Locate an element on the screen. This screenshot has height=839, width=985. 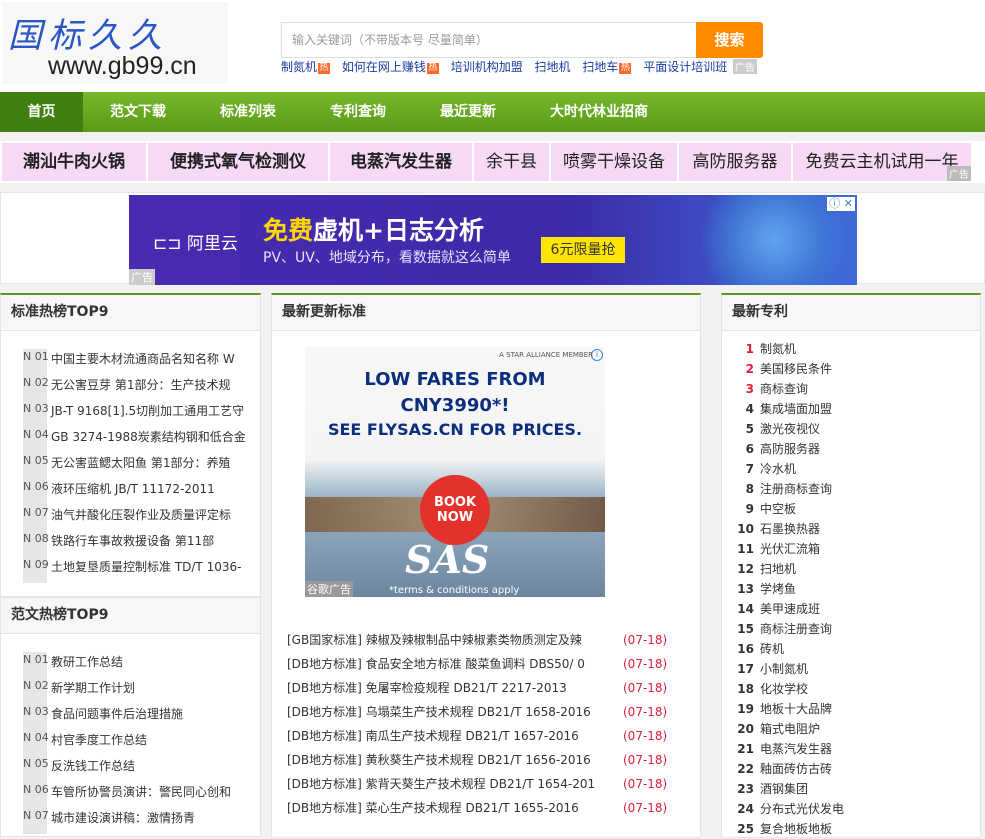
patent-name: 电蒸汽发生器 is located at coordinates (796, 749).